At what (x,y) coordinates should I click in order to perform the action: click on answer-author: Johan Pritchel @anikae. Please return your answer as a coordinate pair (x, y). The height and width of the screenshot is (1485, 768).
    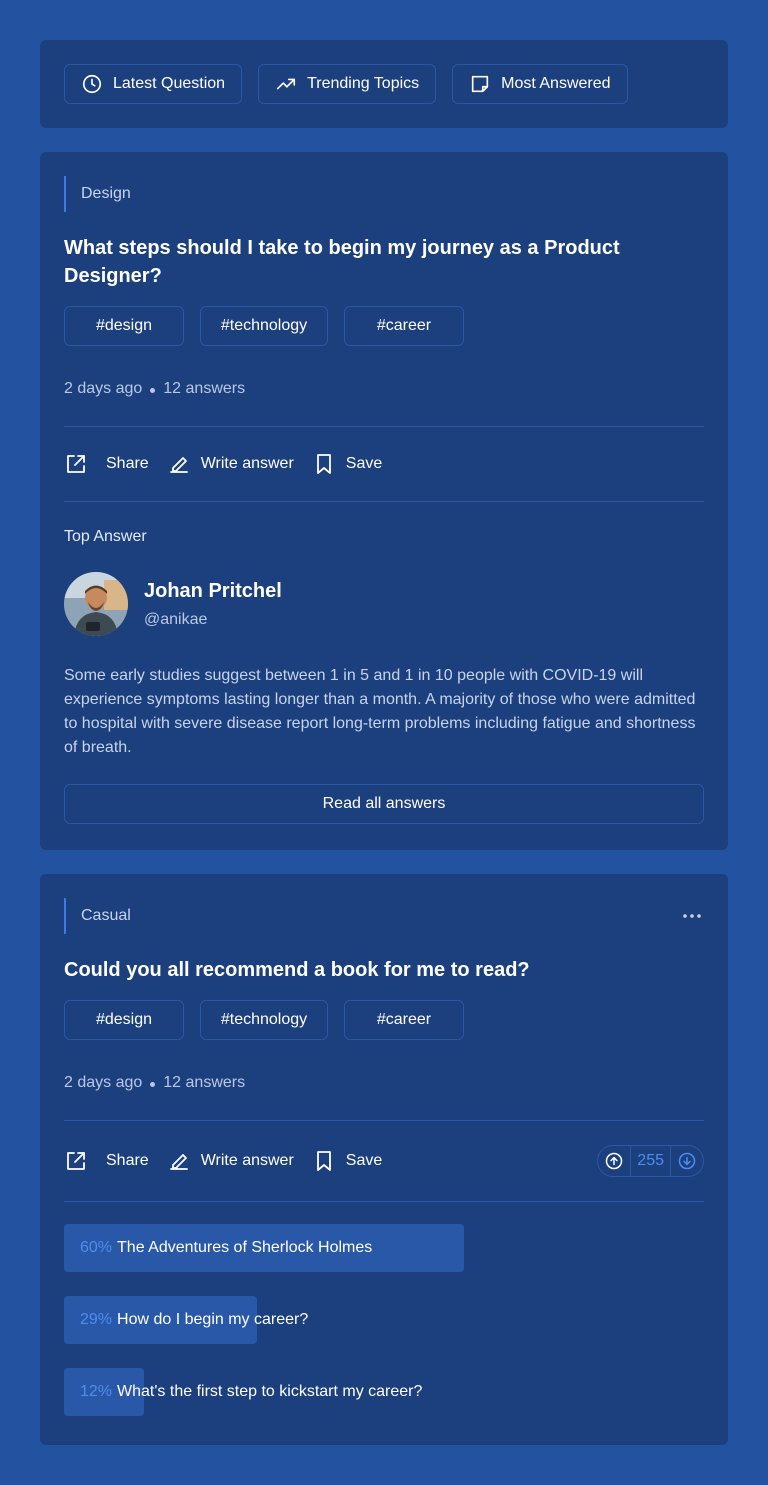
    Looking at the image, I should click on (384, 604).